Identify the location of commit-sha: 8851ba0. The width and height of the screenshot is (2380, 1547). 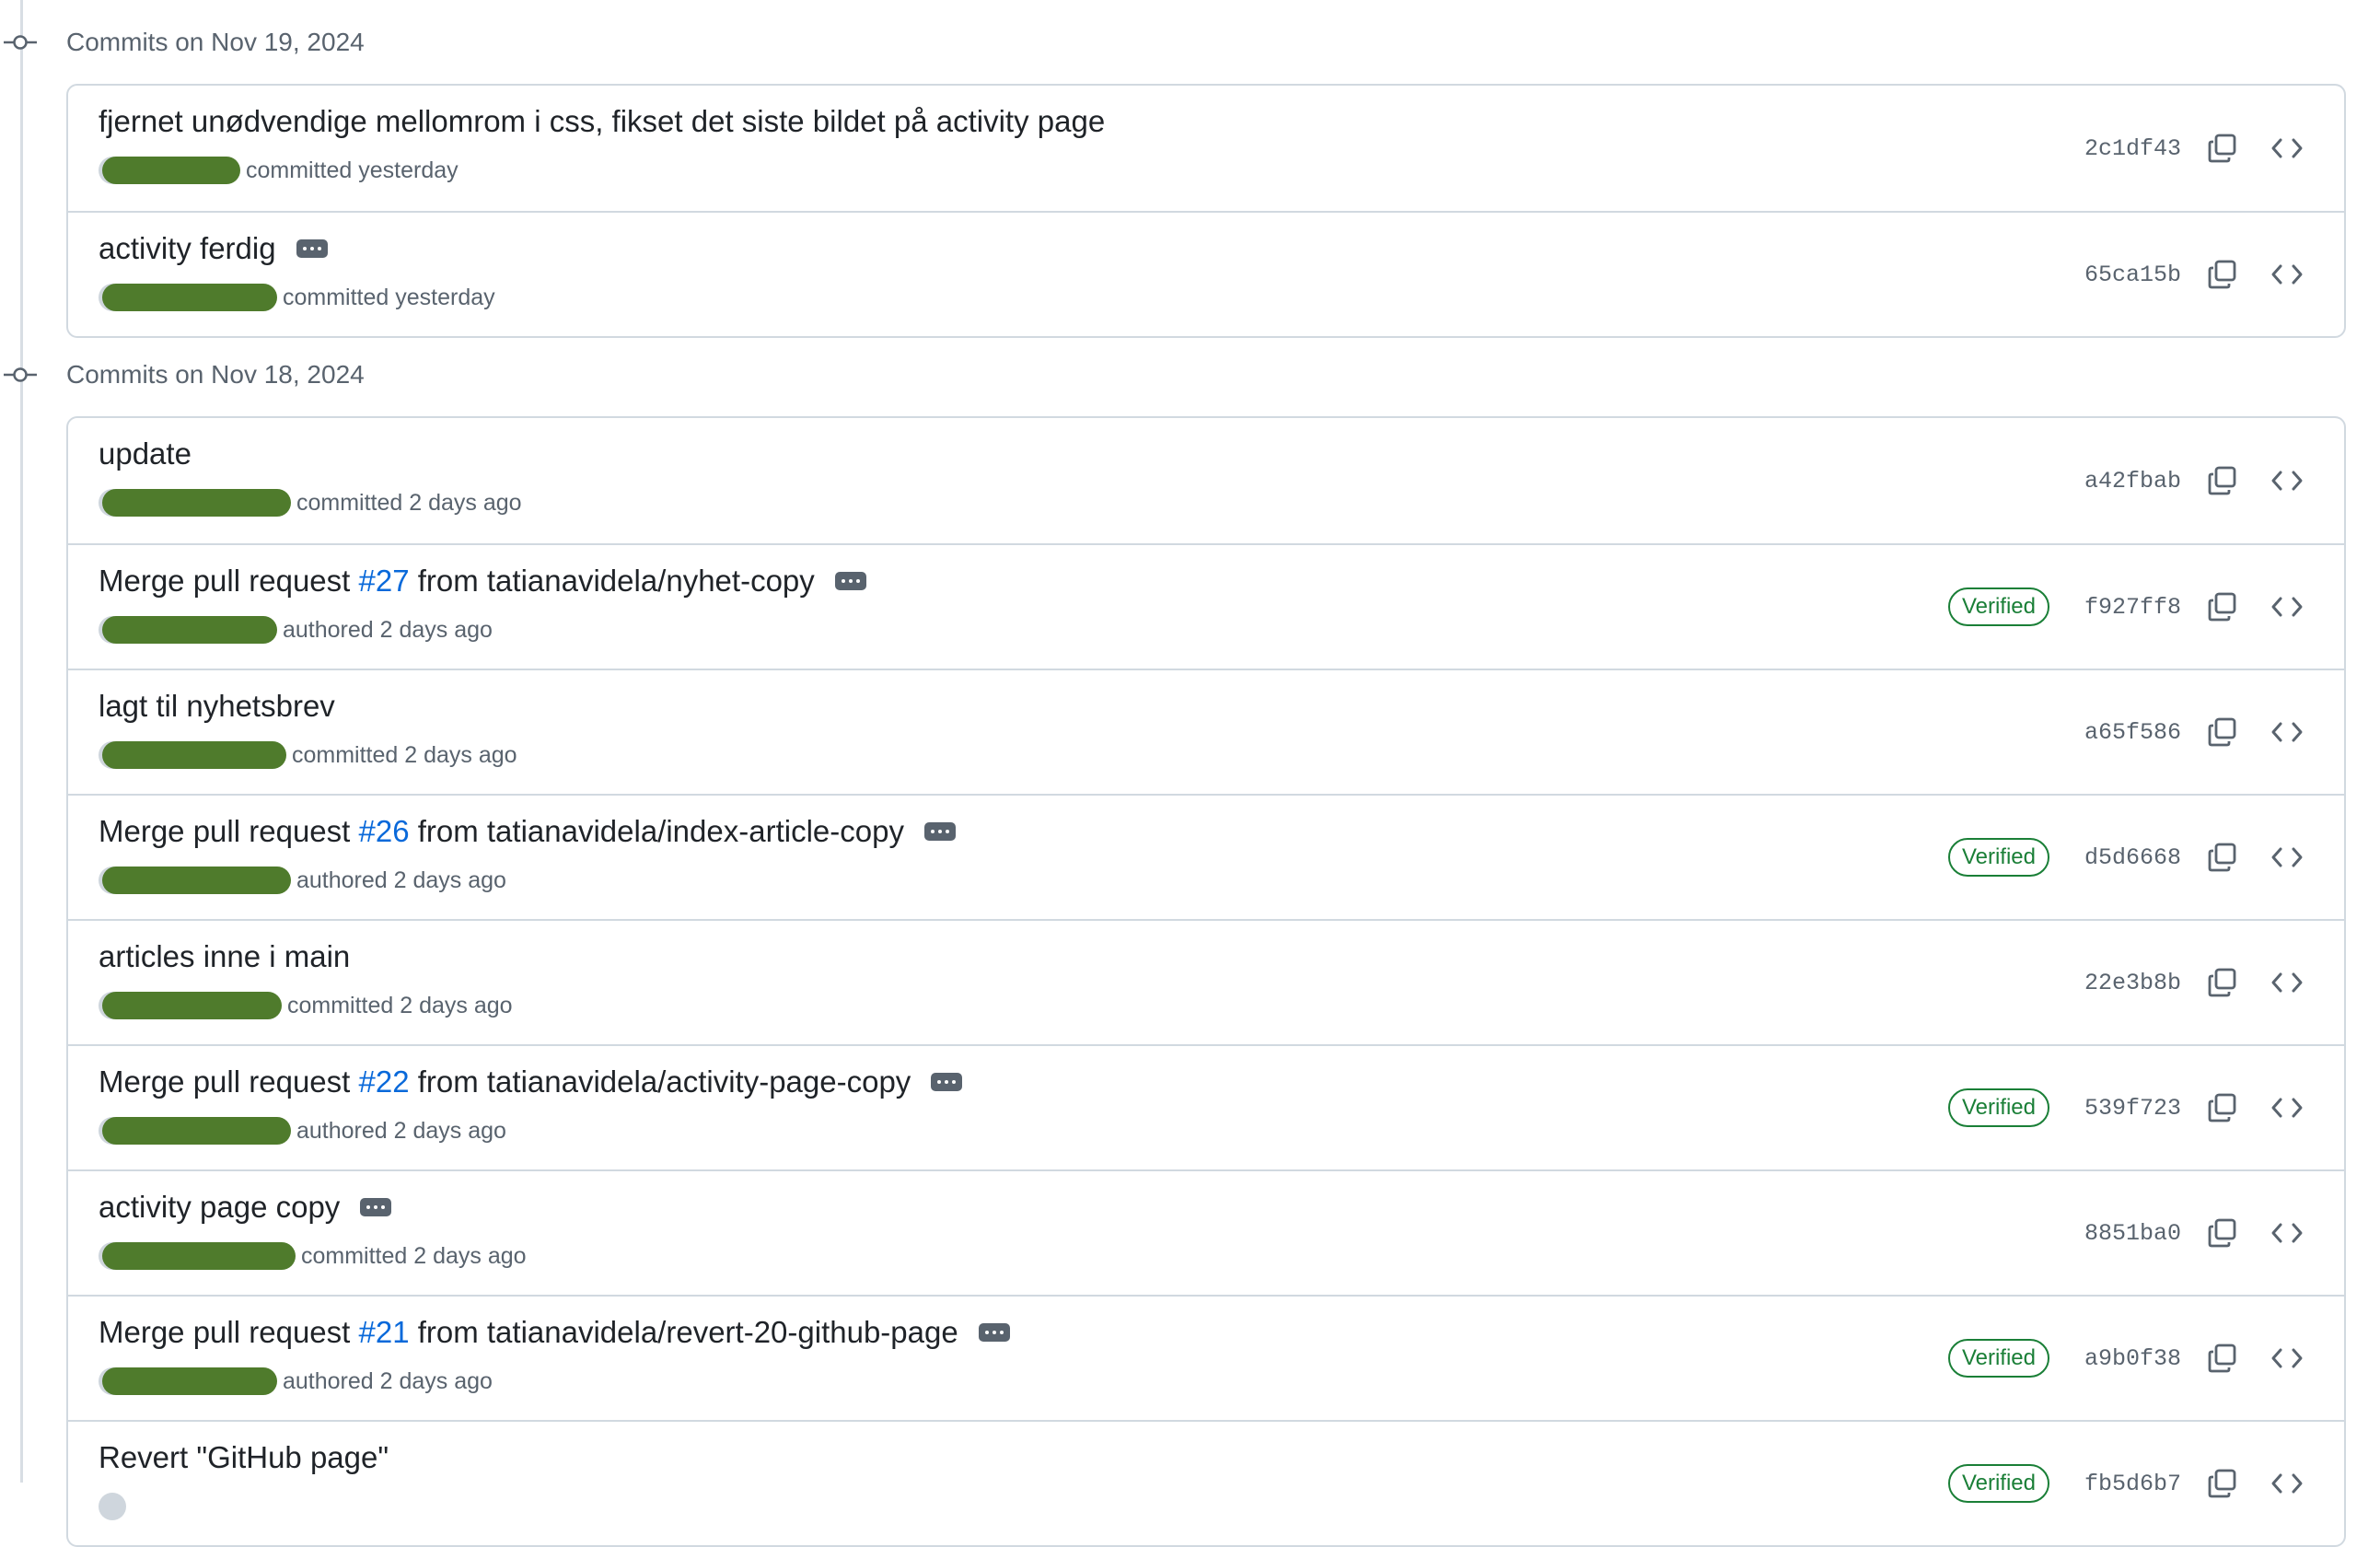
(2132, 1233).